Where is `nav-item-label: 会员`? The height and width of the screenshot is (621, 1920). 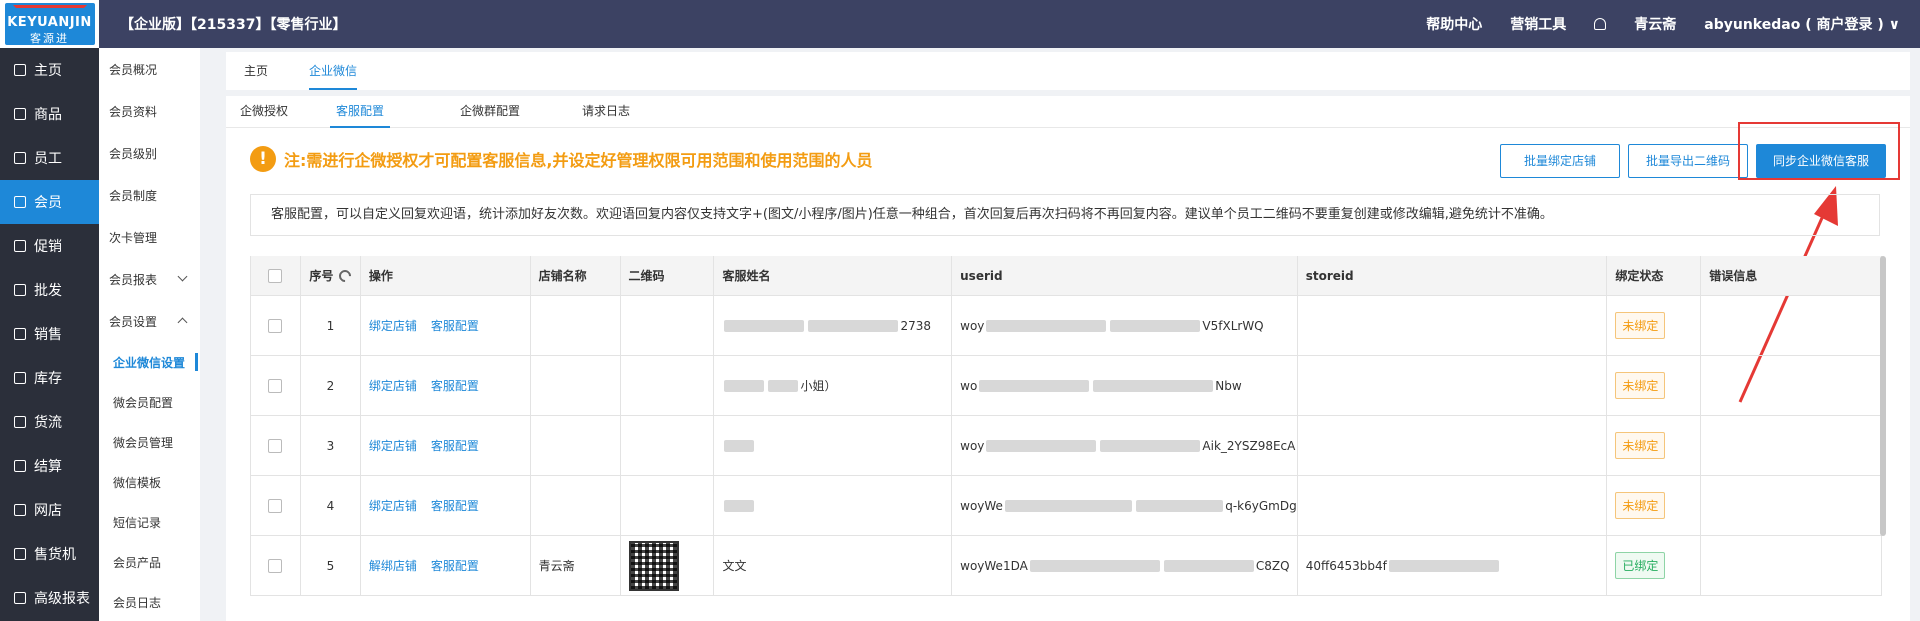 nav-item-label: 会员 is located at coordinates (48, 203).